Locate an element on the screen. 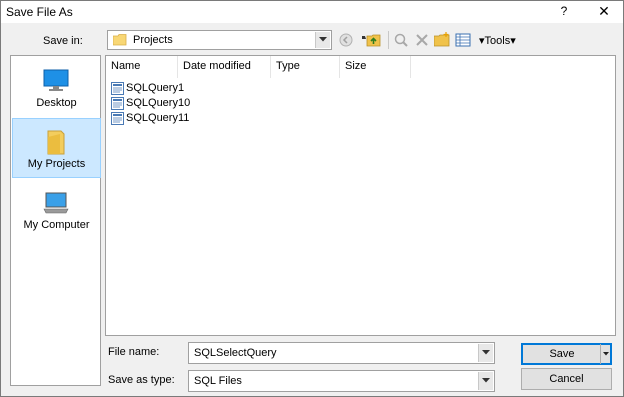 The width and height of the screenshot is (624, 397). save-options-dropdown is located at coordinates (605, 354).